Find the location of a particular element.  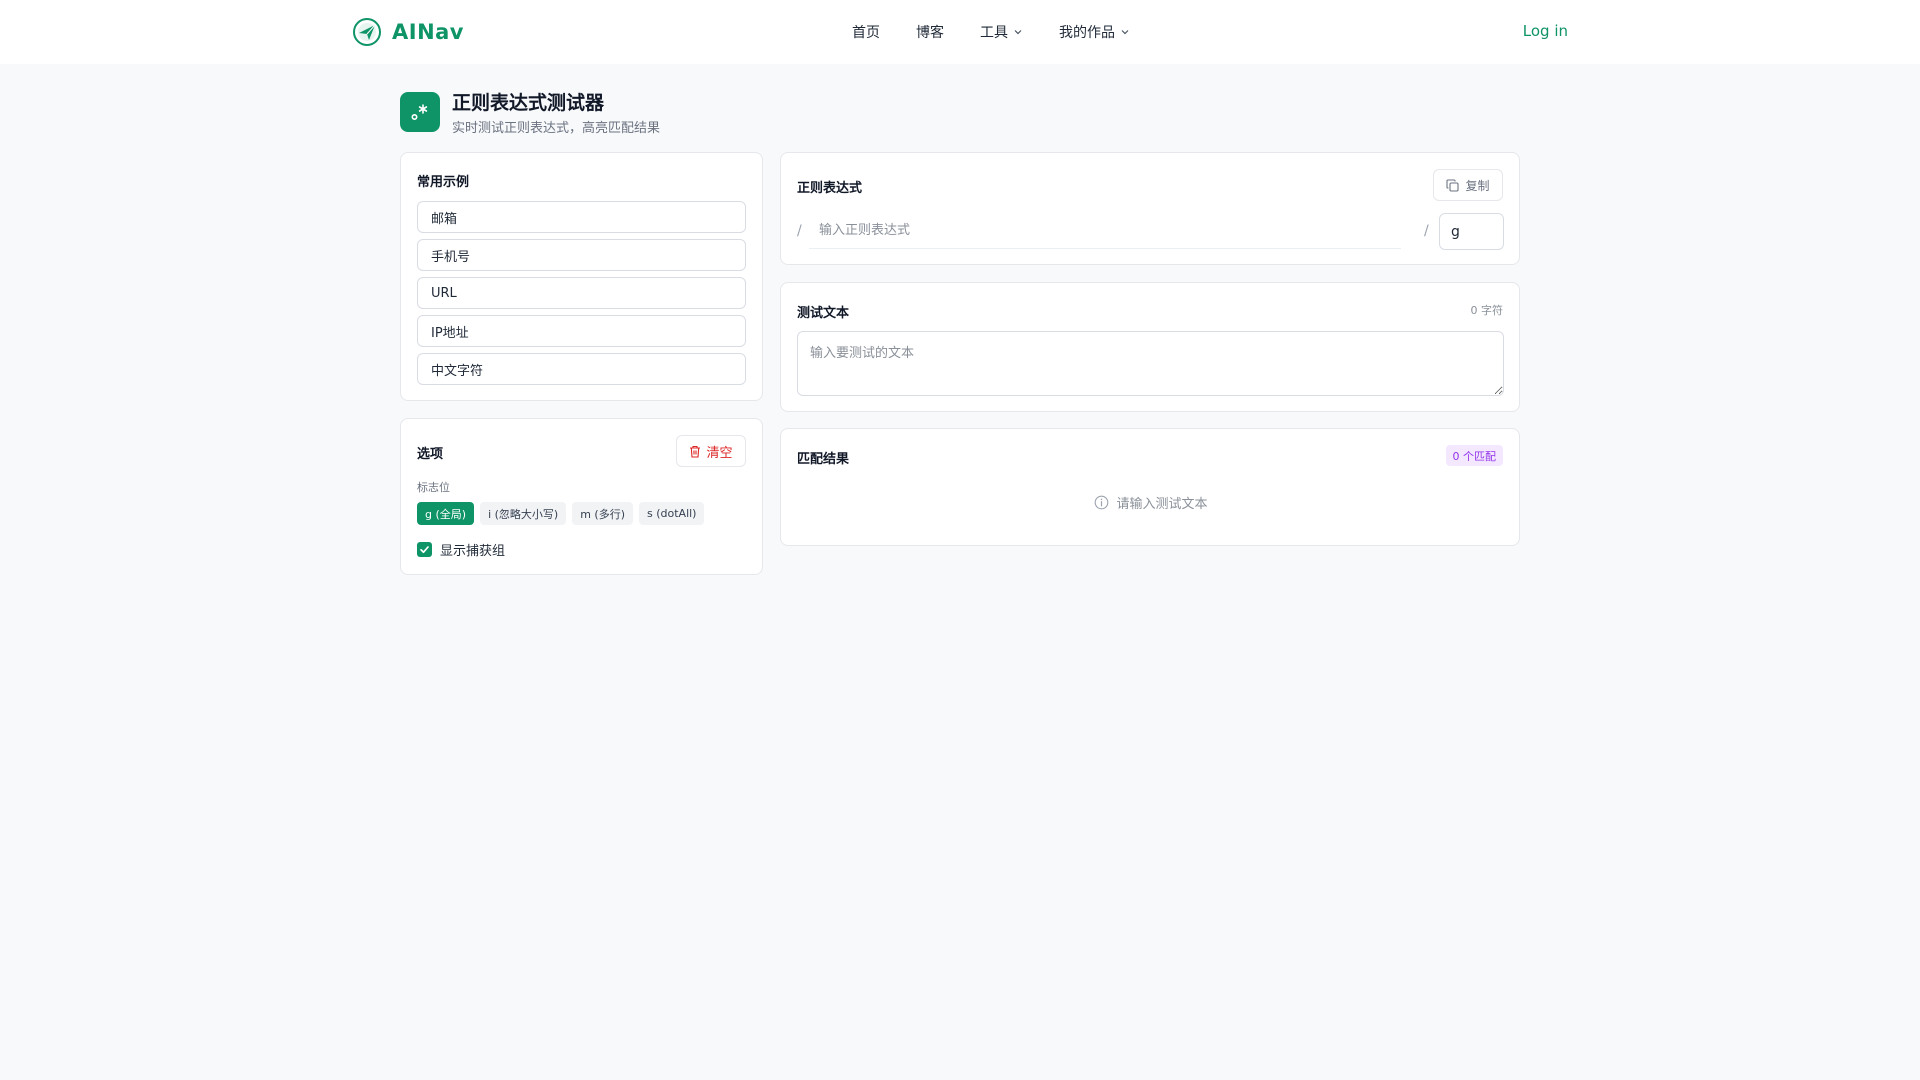

empty-state: 请输入测试文本 is located at coordinates (1151, 502).